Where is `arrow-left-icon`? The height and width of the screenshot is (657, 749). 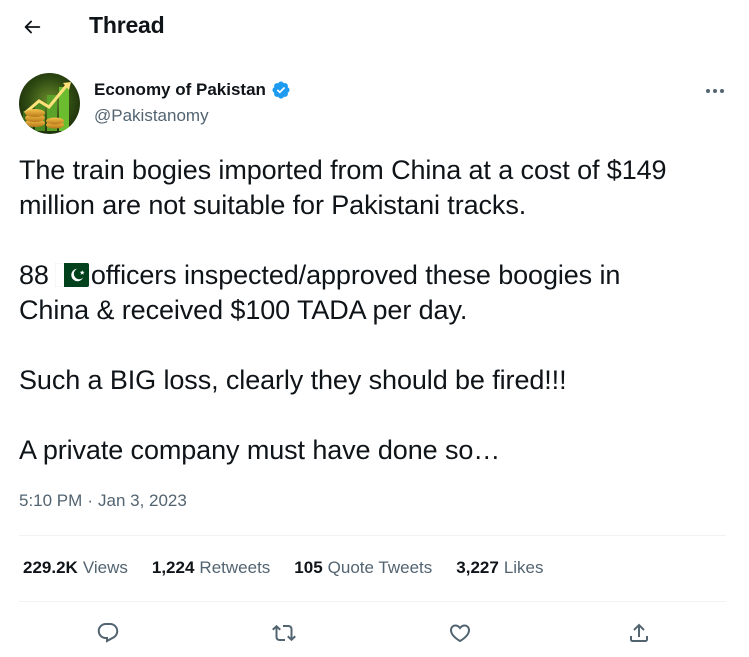 arrow-left-icon is located at coordinates (32, 27).